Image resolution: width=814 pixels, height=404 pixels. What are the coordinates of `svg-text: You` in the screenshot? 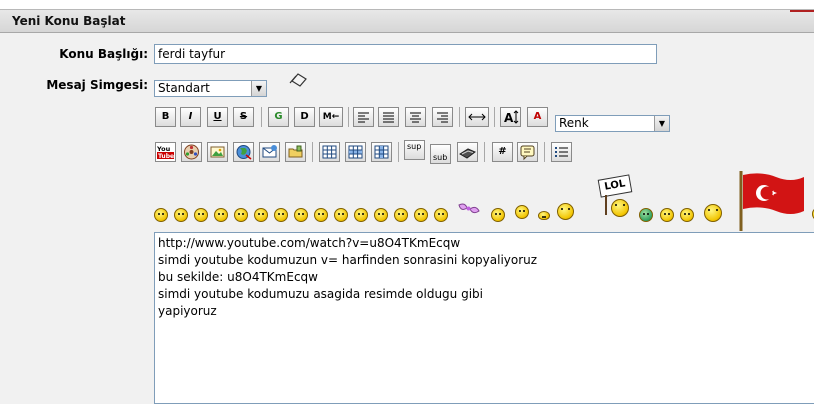 It's located at (163, 149).